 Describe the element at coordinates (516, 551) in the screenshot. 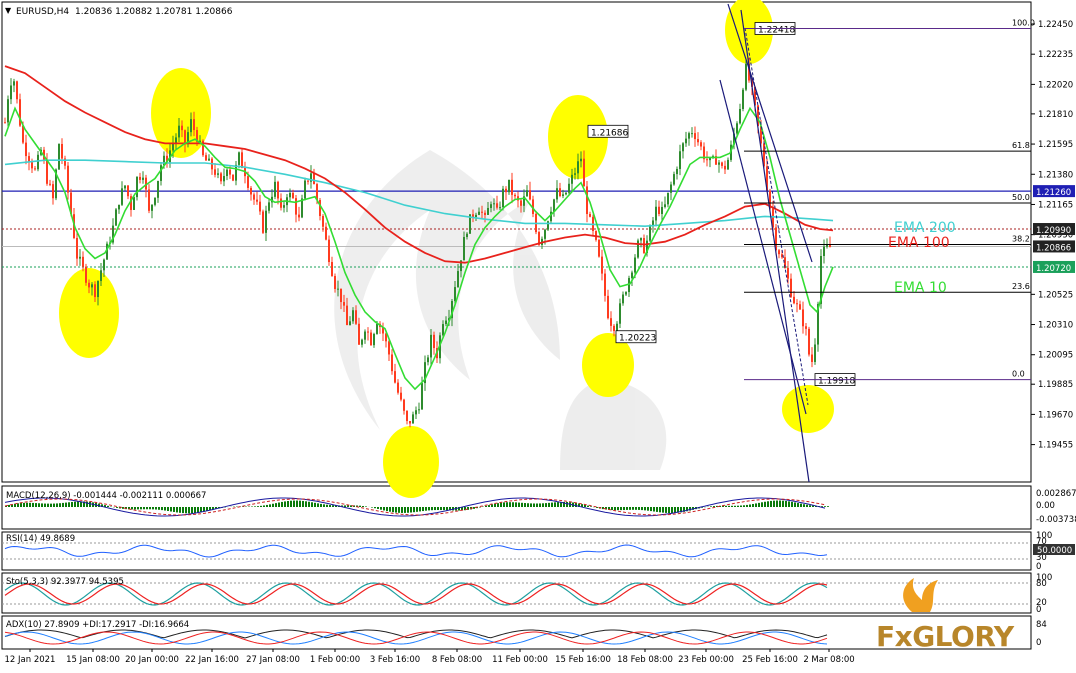

I see `rsi-panel` at that location.